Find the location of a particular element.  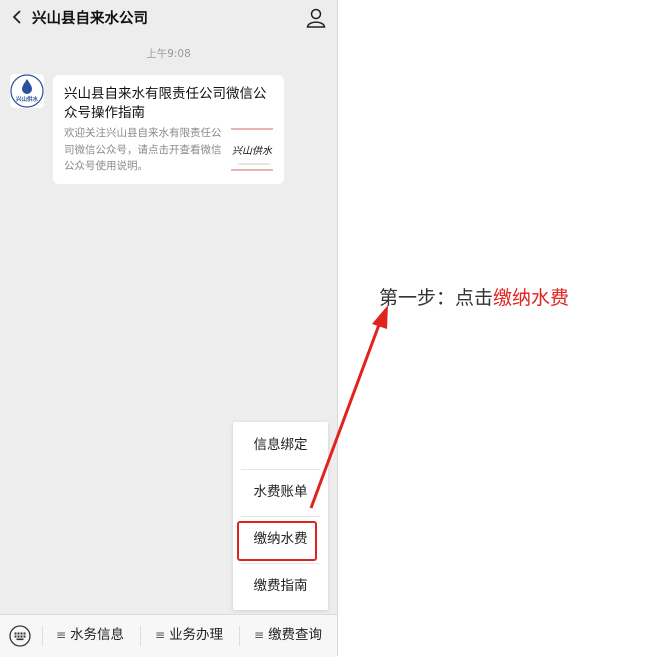

article-thumbnail: 兴山供水 is located at coordinates (252, 150).